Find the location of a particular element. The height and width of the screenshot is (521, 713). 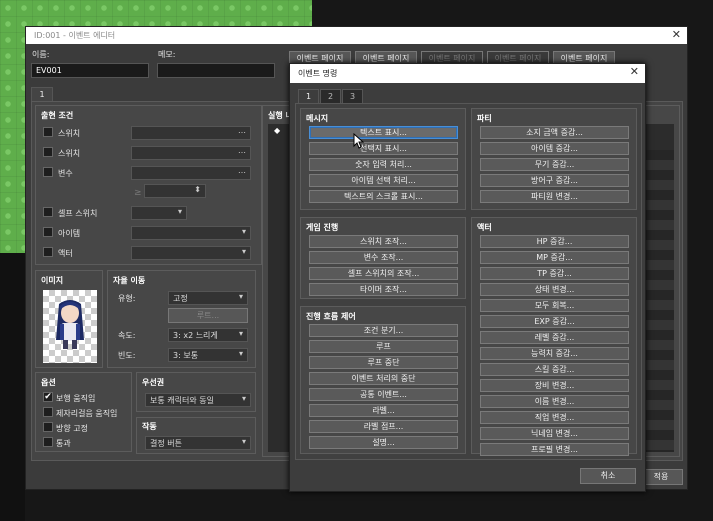

tab-command-1: 1 is located at coordinates (308, 96).